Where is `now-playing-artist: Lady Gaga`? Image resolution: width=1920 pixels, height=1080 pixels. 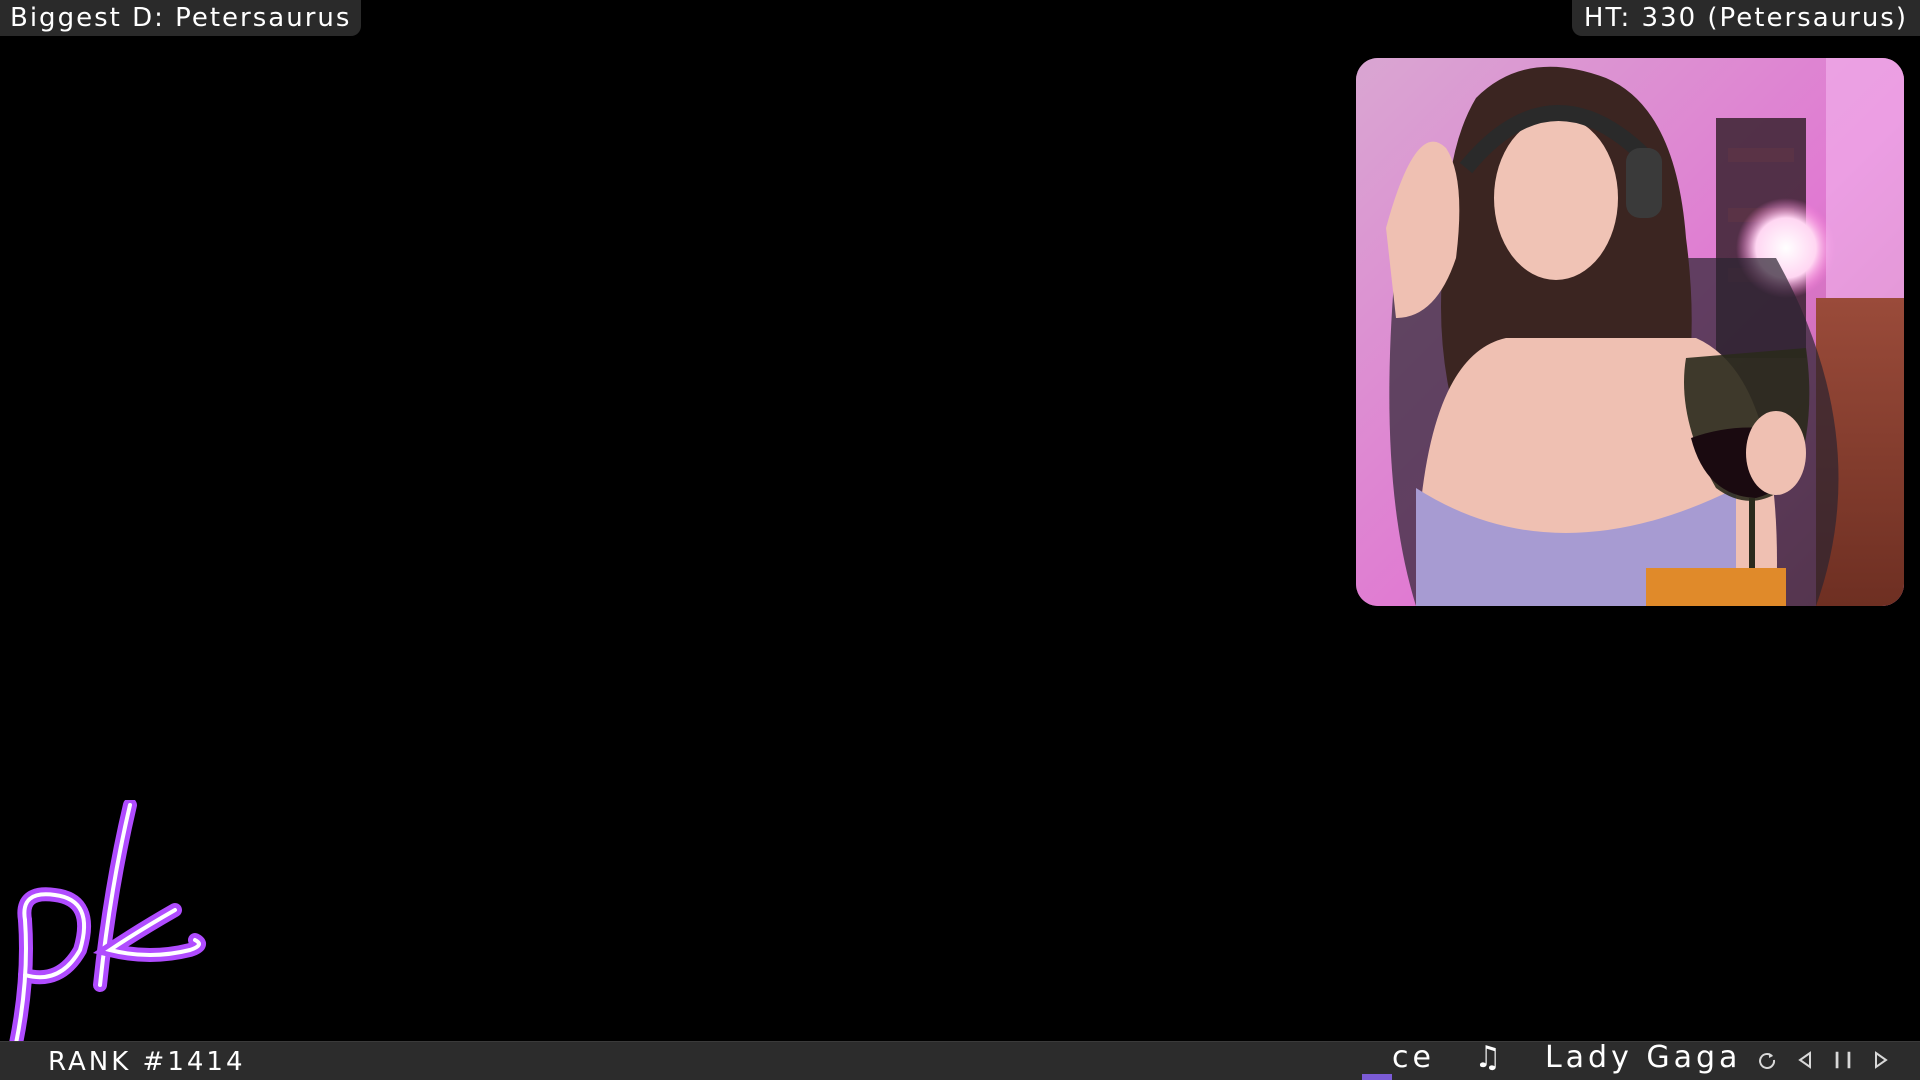
now-playing-artist: Lady Gaga is located at coordinates (1643, 1057).